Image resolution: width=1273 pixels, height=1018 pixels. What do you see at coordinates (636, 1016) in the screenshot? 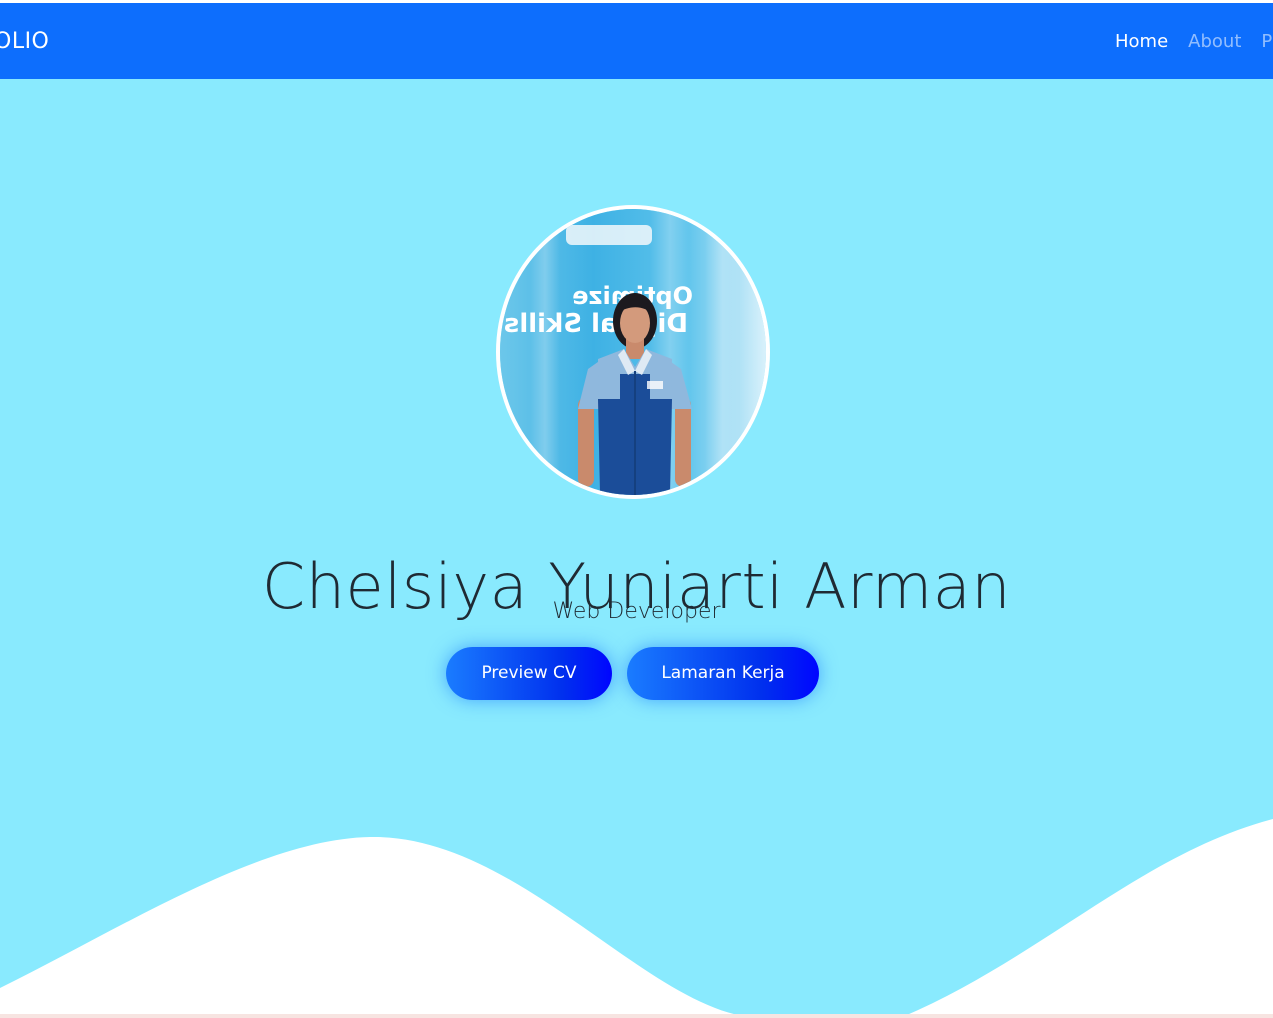
I see `bottom-divider` at bounding box center [636, 1016].